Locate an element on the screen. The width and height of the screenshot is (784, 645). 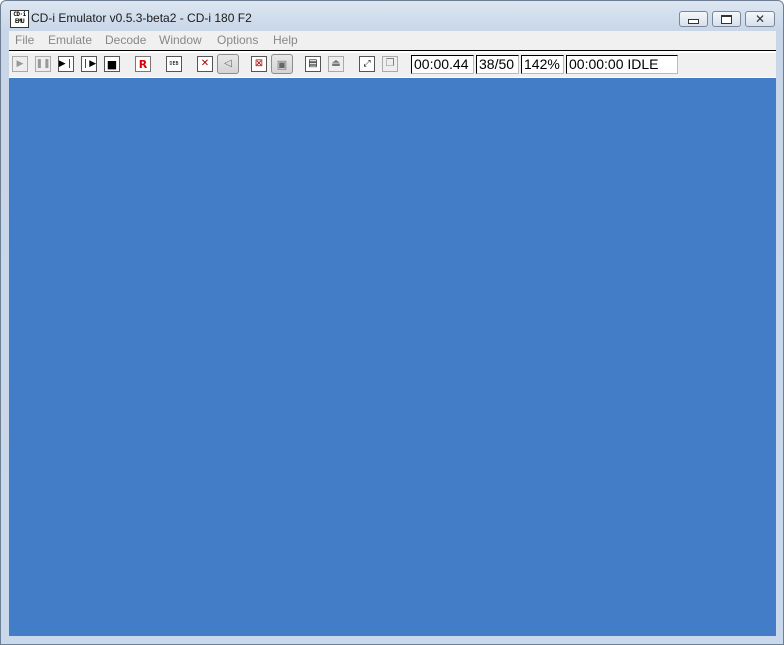
app-icon-text-bottom: EMU is located at coordinates (19, 21).